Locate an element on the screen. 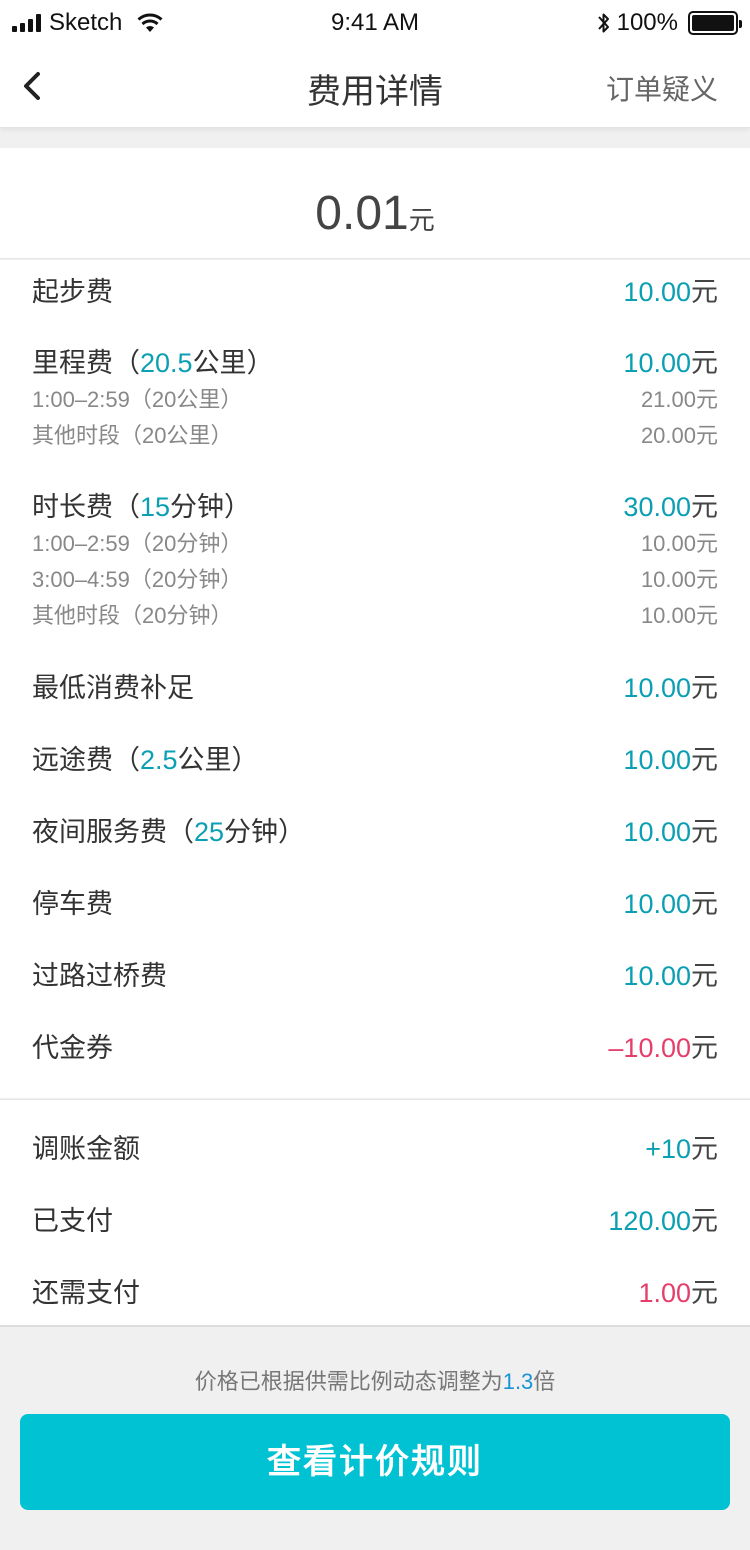  fee-subrow: 其他时段（20分钟） 10.00元 is located at coordinates (375, 615).